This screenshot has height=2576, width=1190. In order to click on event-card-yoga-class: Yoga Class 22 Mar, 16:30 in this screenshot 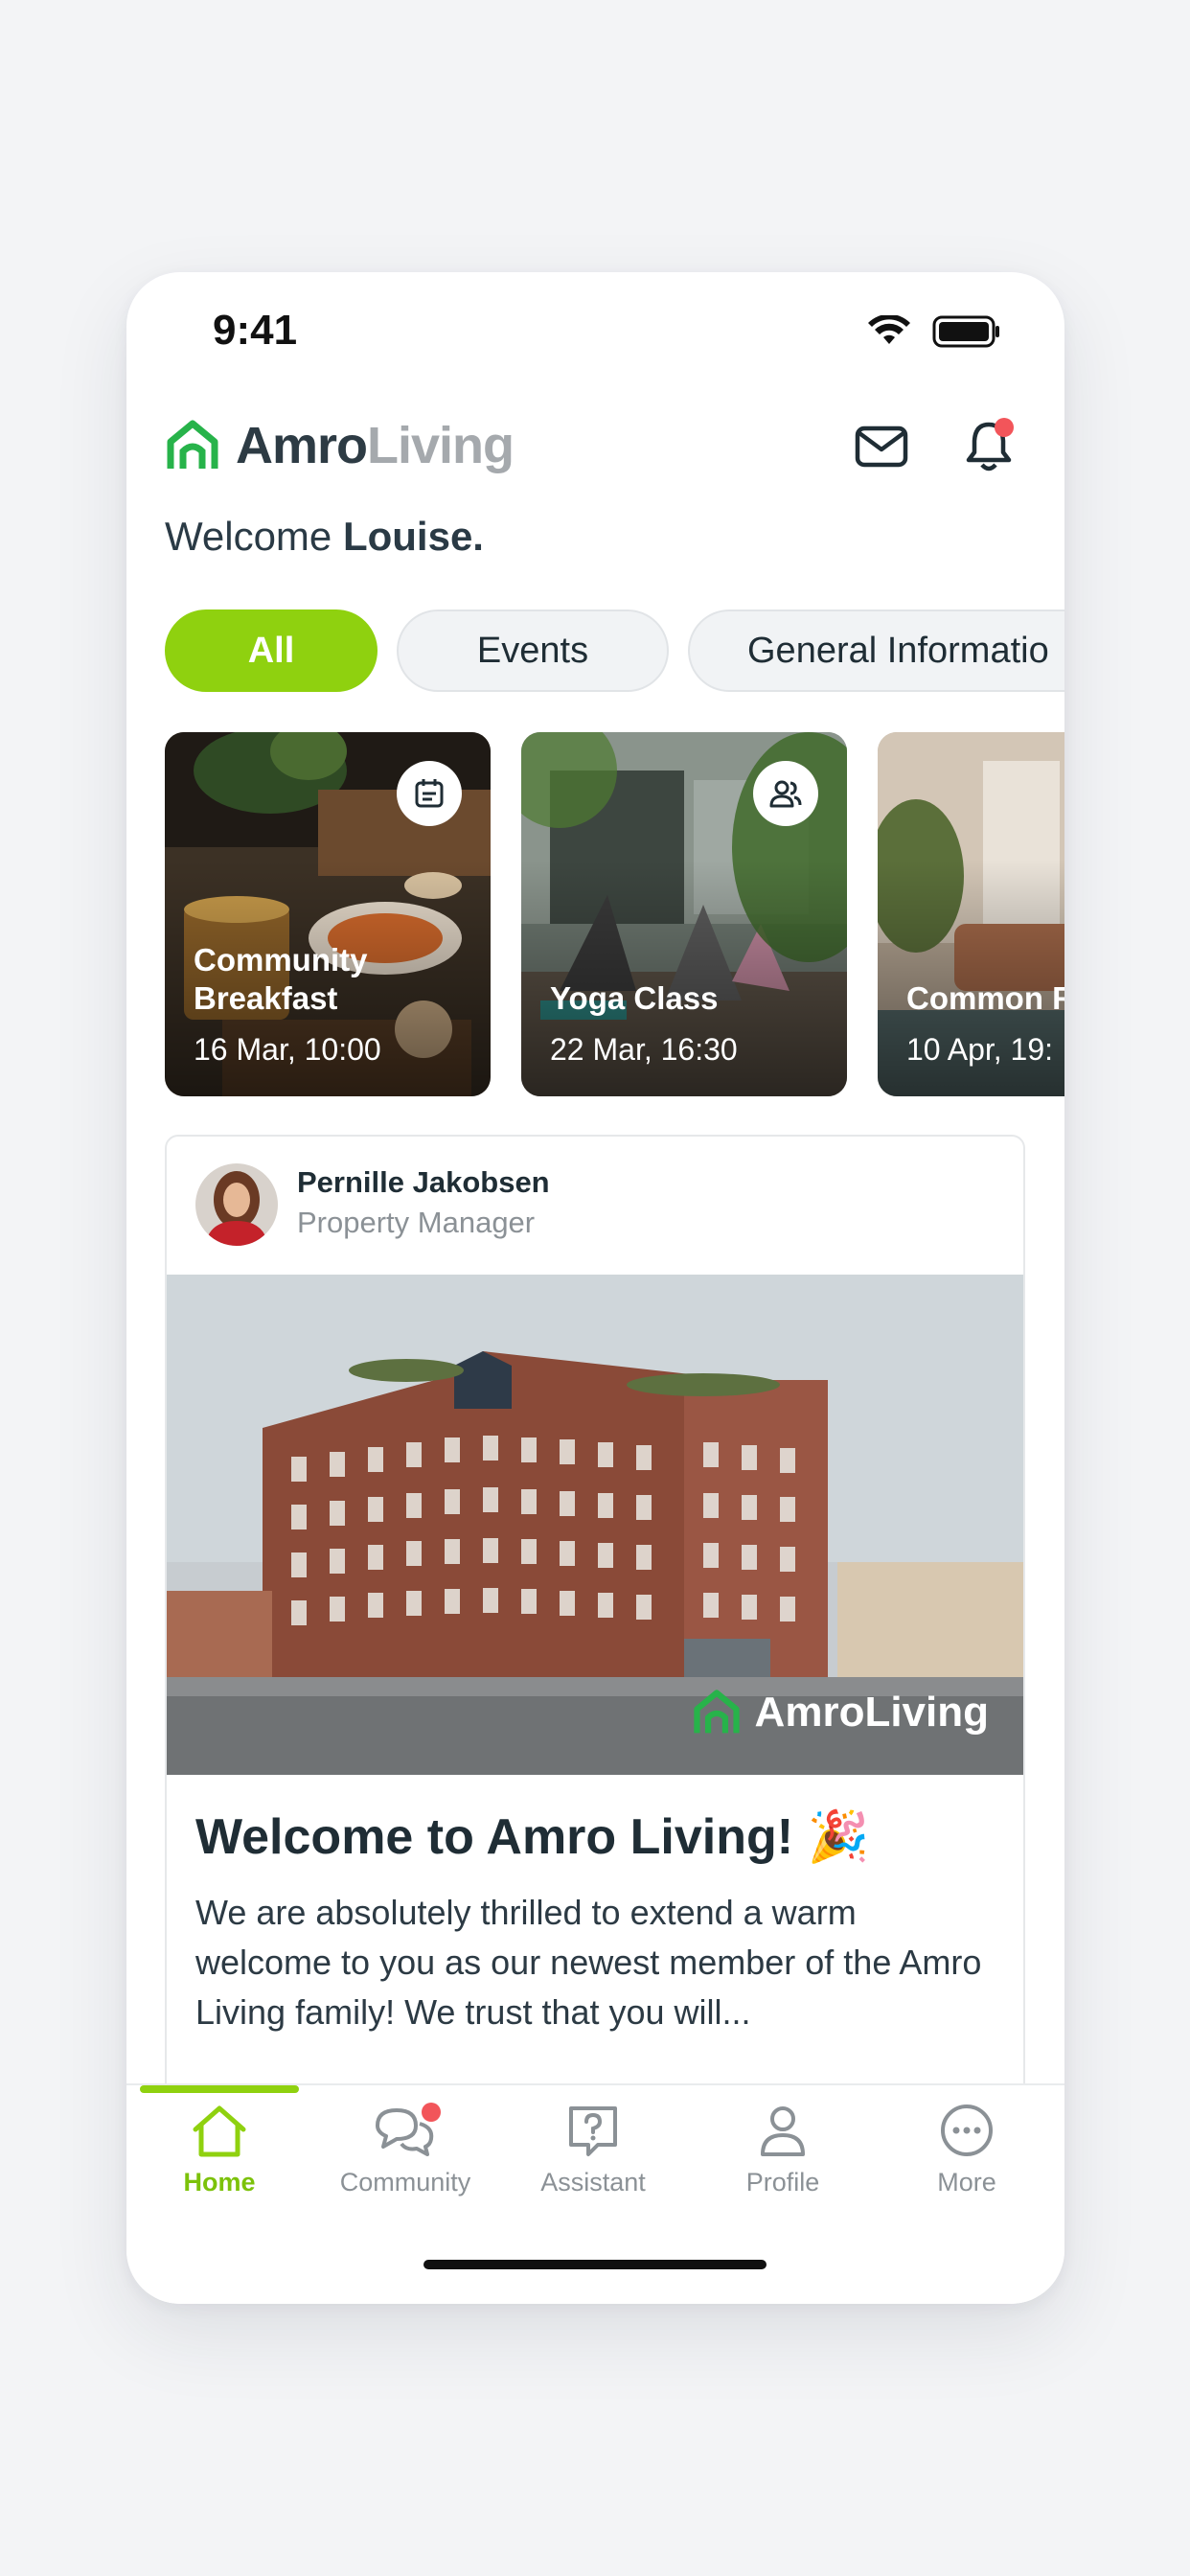, I will do `click(684, 914)`.